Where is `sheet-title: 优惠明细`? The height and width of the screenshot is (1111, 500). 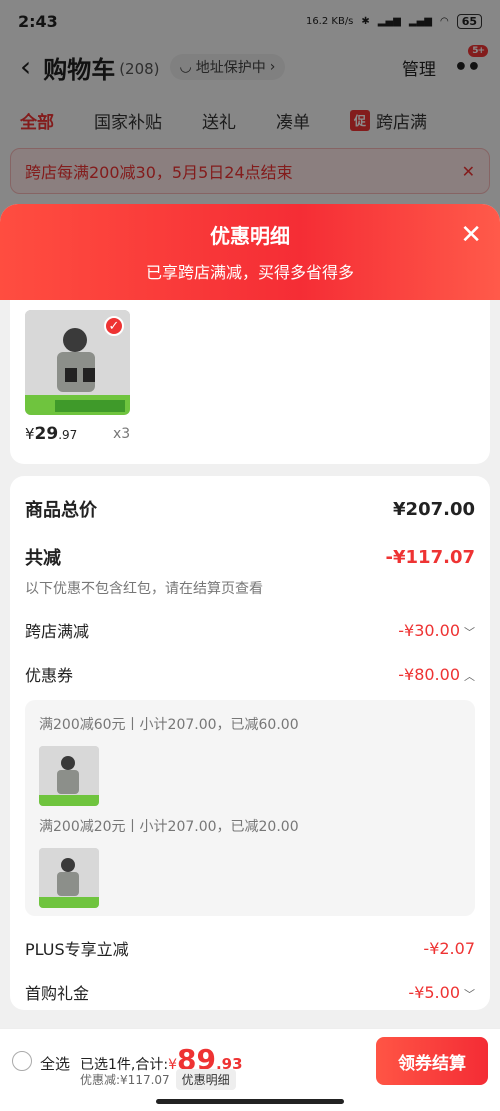
sheet-title: 优惠明细 is located at coordinates (250, 236).